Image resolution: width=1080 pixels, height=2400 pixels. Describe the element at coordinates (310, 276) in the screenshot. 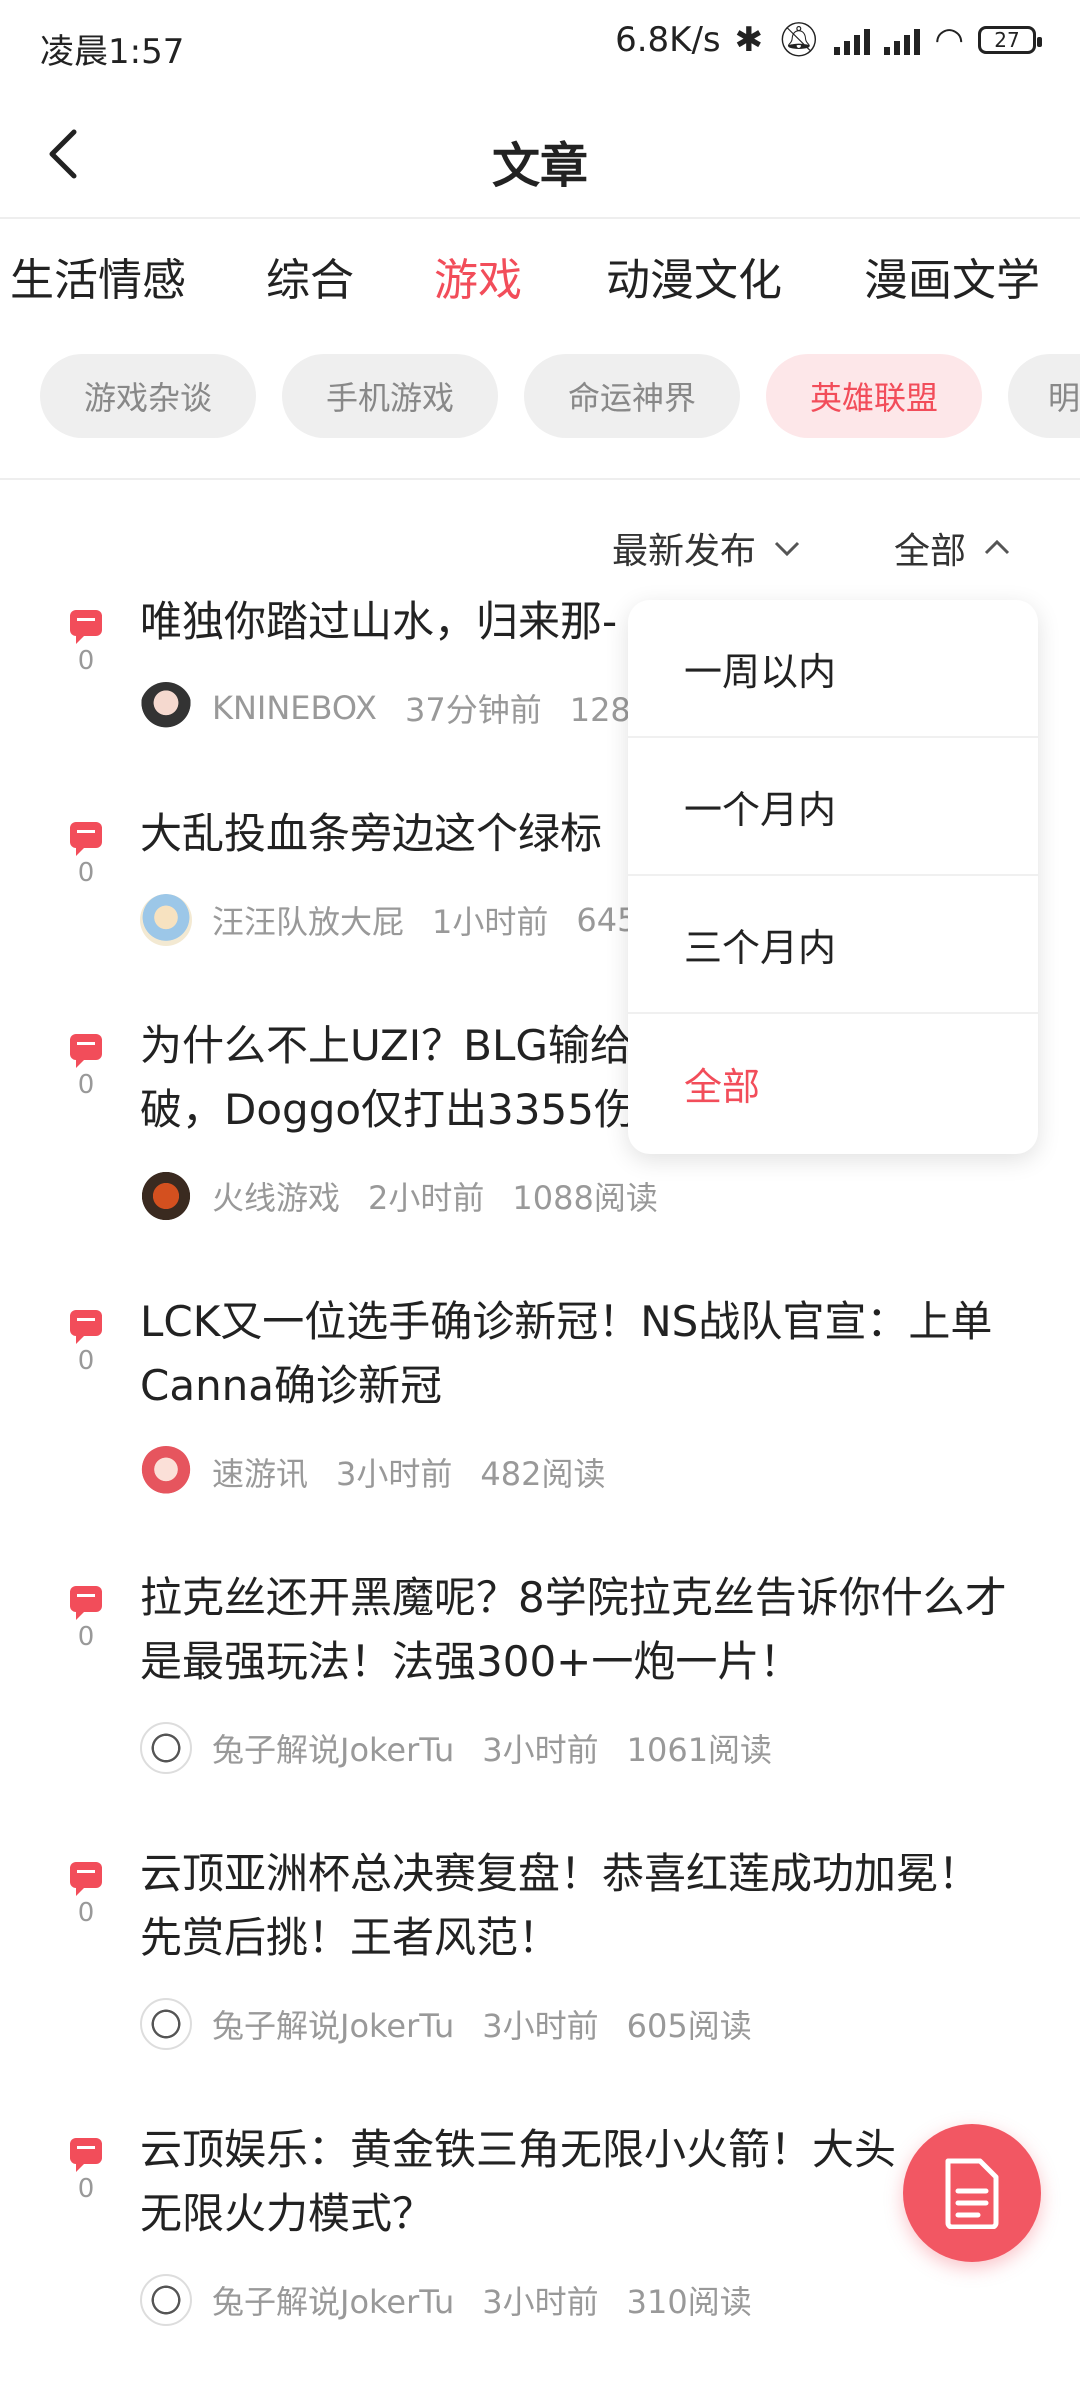

I see `tab-category: 综合` at that location.